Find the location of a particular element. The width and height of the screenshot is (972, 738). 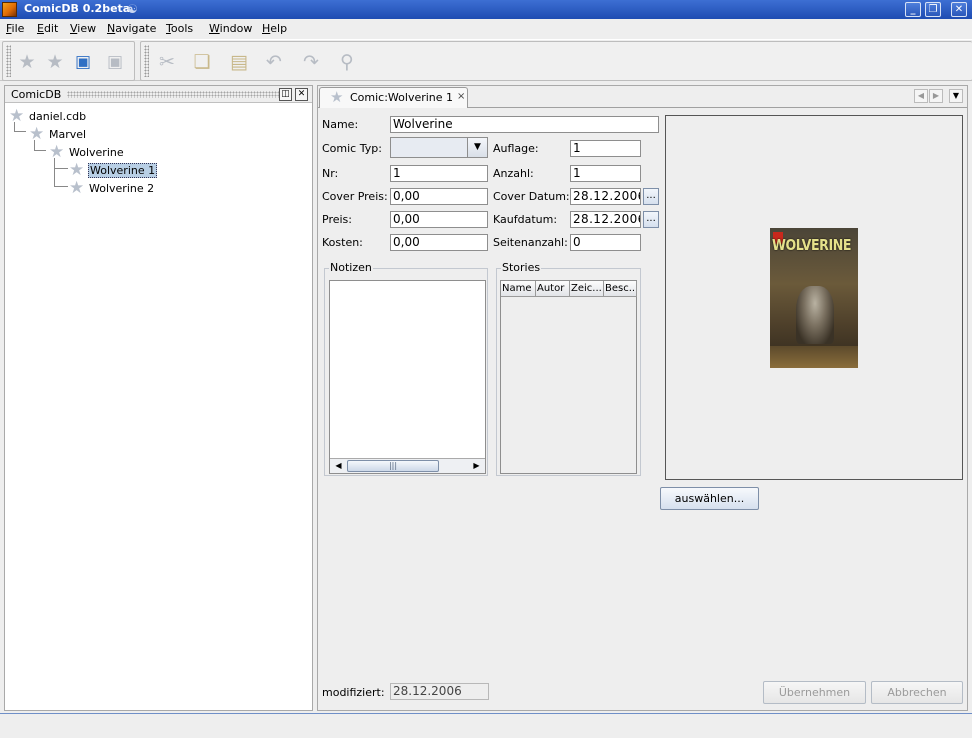

seitenanzahl-field: 0 is located at coordinates (605, 242).